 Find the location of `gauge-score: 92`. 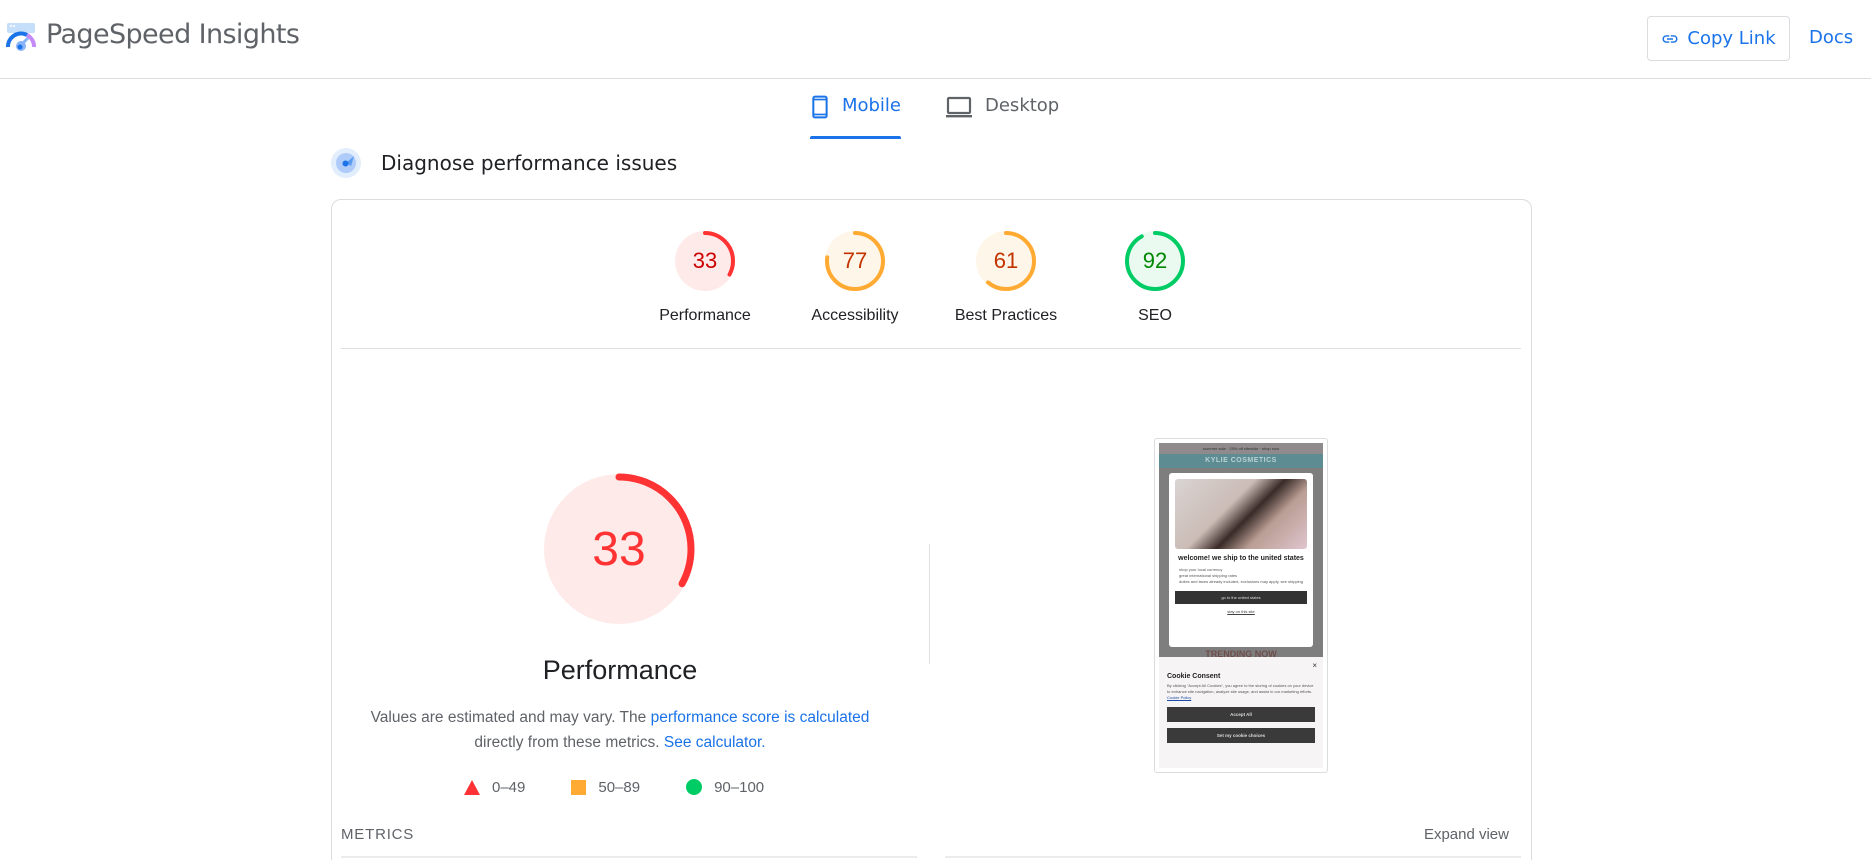

gauge-score: 92 is located at coordinates (1155, 260).